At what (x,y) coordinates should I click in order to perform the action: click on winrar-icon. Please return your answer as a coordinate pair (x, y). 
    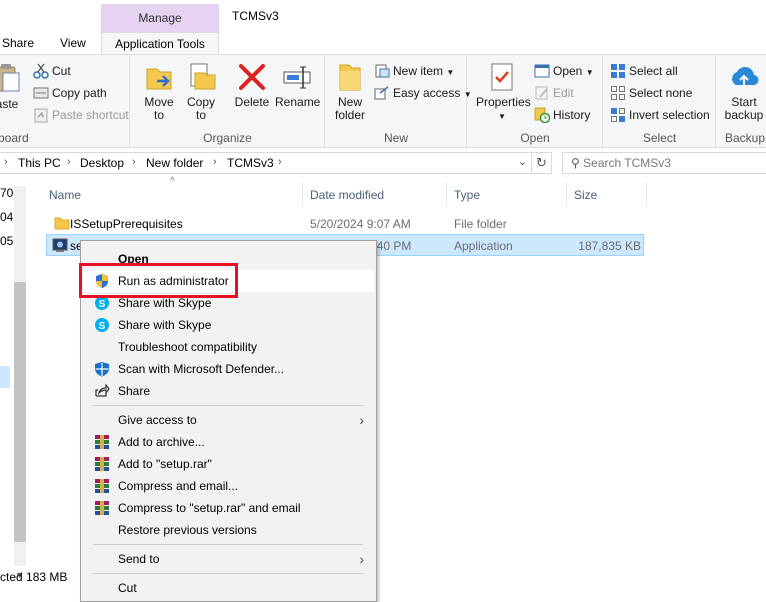
    Looking at the image, I should click on (102, 464).